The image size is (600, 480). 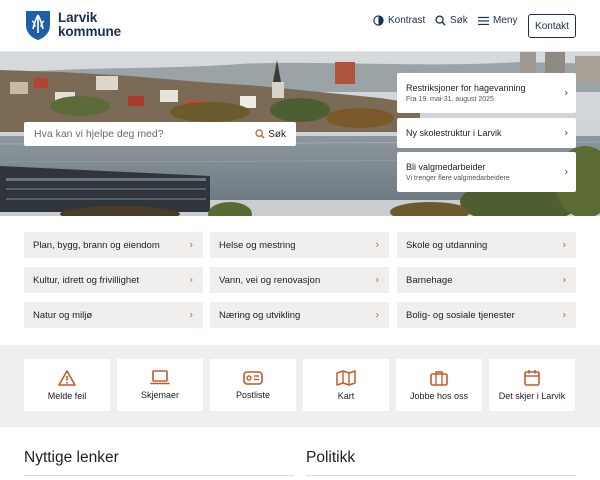 What do you see at coordinates (505, 20) in the screenshot?
I see `menu-label: Meny` at bounding box center [505, 20].